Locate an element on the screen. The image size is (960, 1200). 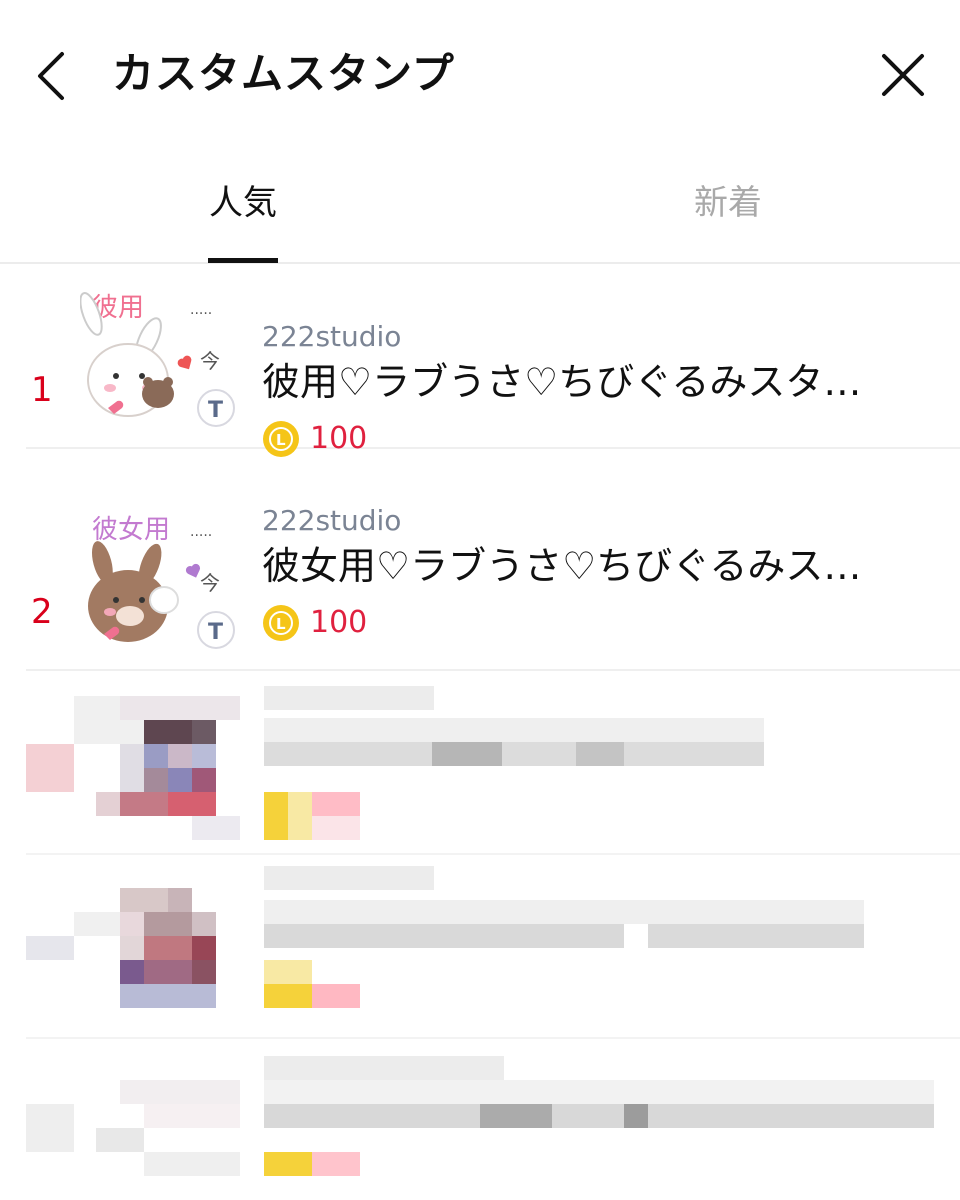
thumb-label: 彼女用 is located at coordinates (131, 530).